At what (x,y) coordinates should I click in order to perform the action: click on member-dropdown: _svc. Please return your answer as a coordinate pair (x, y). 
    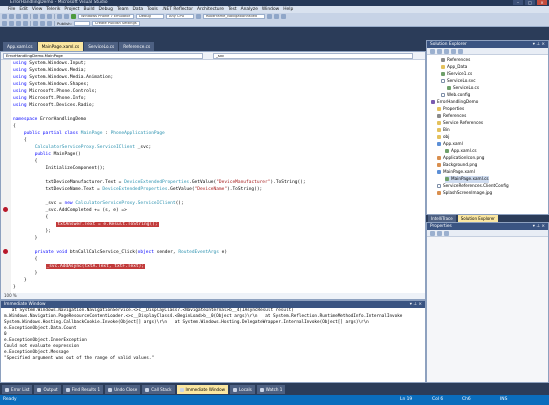
    Looking at the image, I should click on (313, 56).